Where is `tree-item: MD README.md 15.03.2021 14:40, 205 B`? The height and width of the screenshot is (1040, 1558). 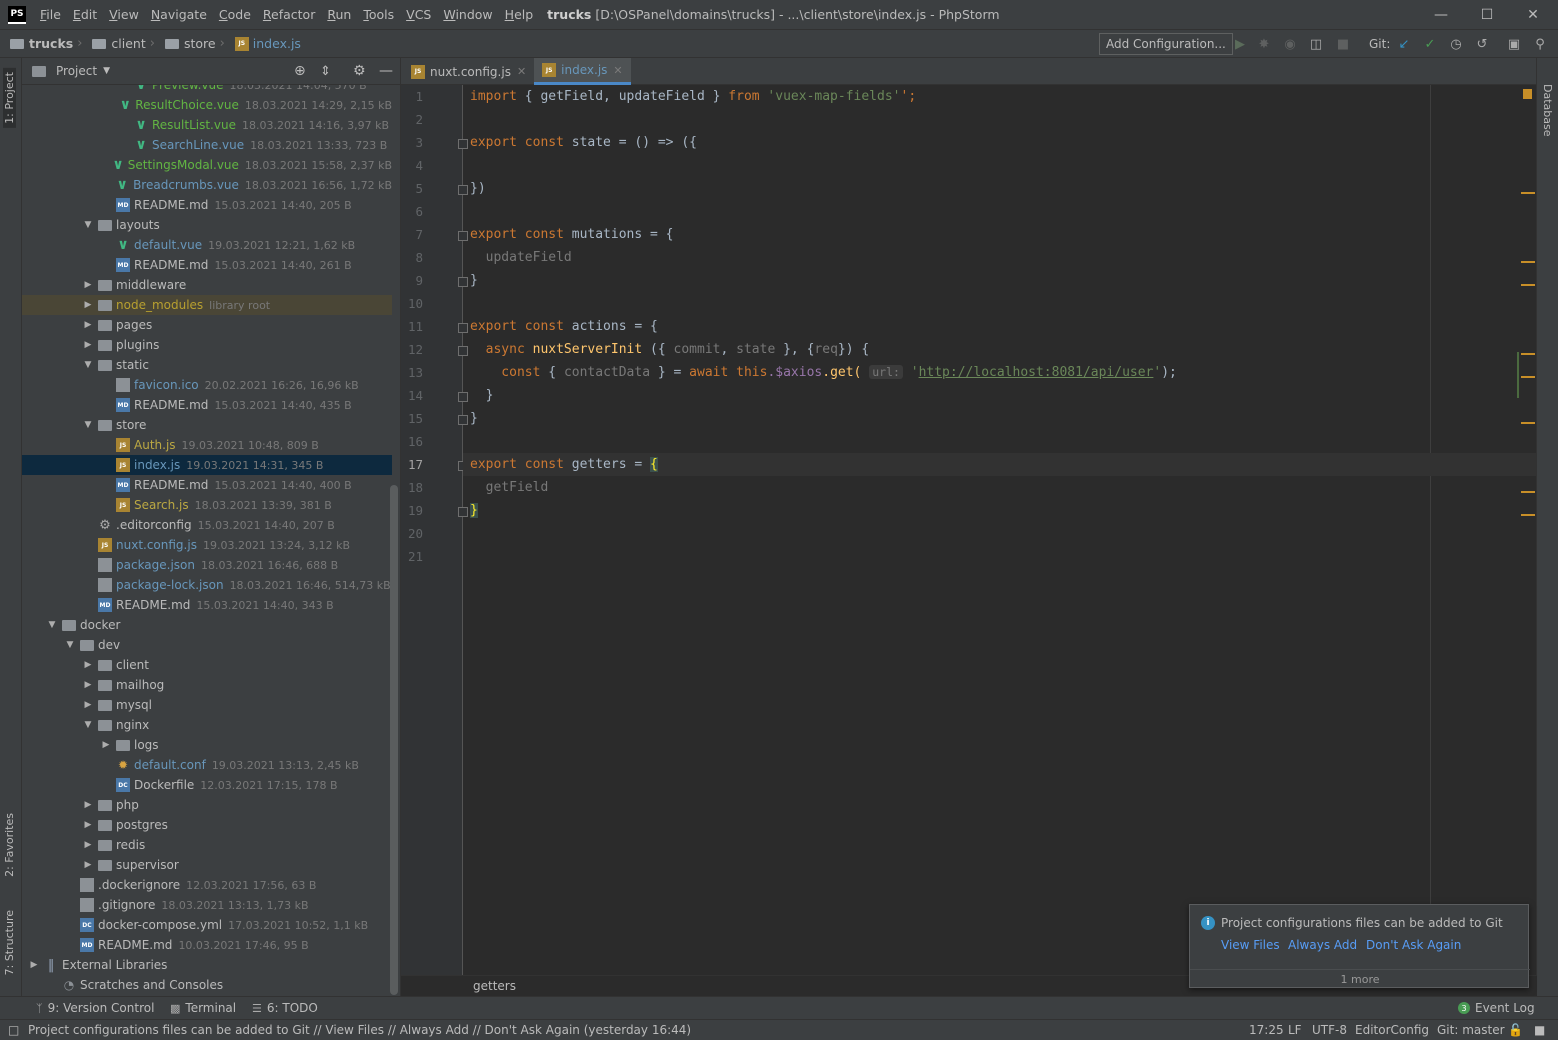
tree-item: MD README.md 15.03.2021 14:40, 205 B is located at coordinates (207, 205).